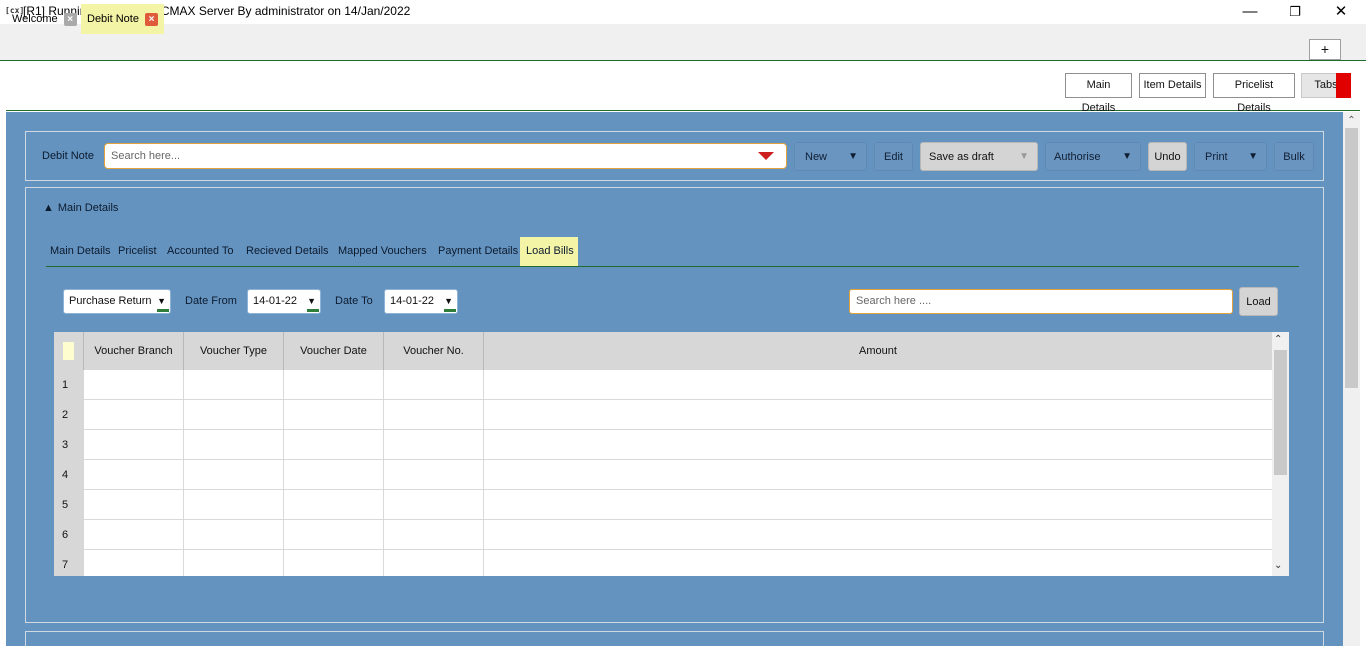 This screenshot has width=1366, height=646. I want to click on tab-debit-note: Debit Note ×, so click(122, 19).